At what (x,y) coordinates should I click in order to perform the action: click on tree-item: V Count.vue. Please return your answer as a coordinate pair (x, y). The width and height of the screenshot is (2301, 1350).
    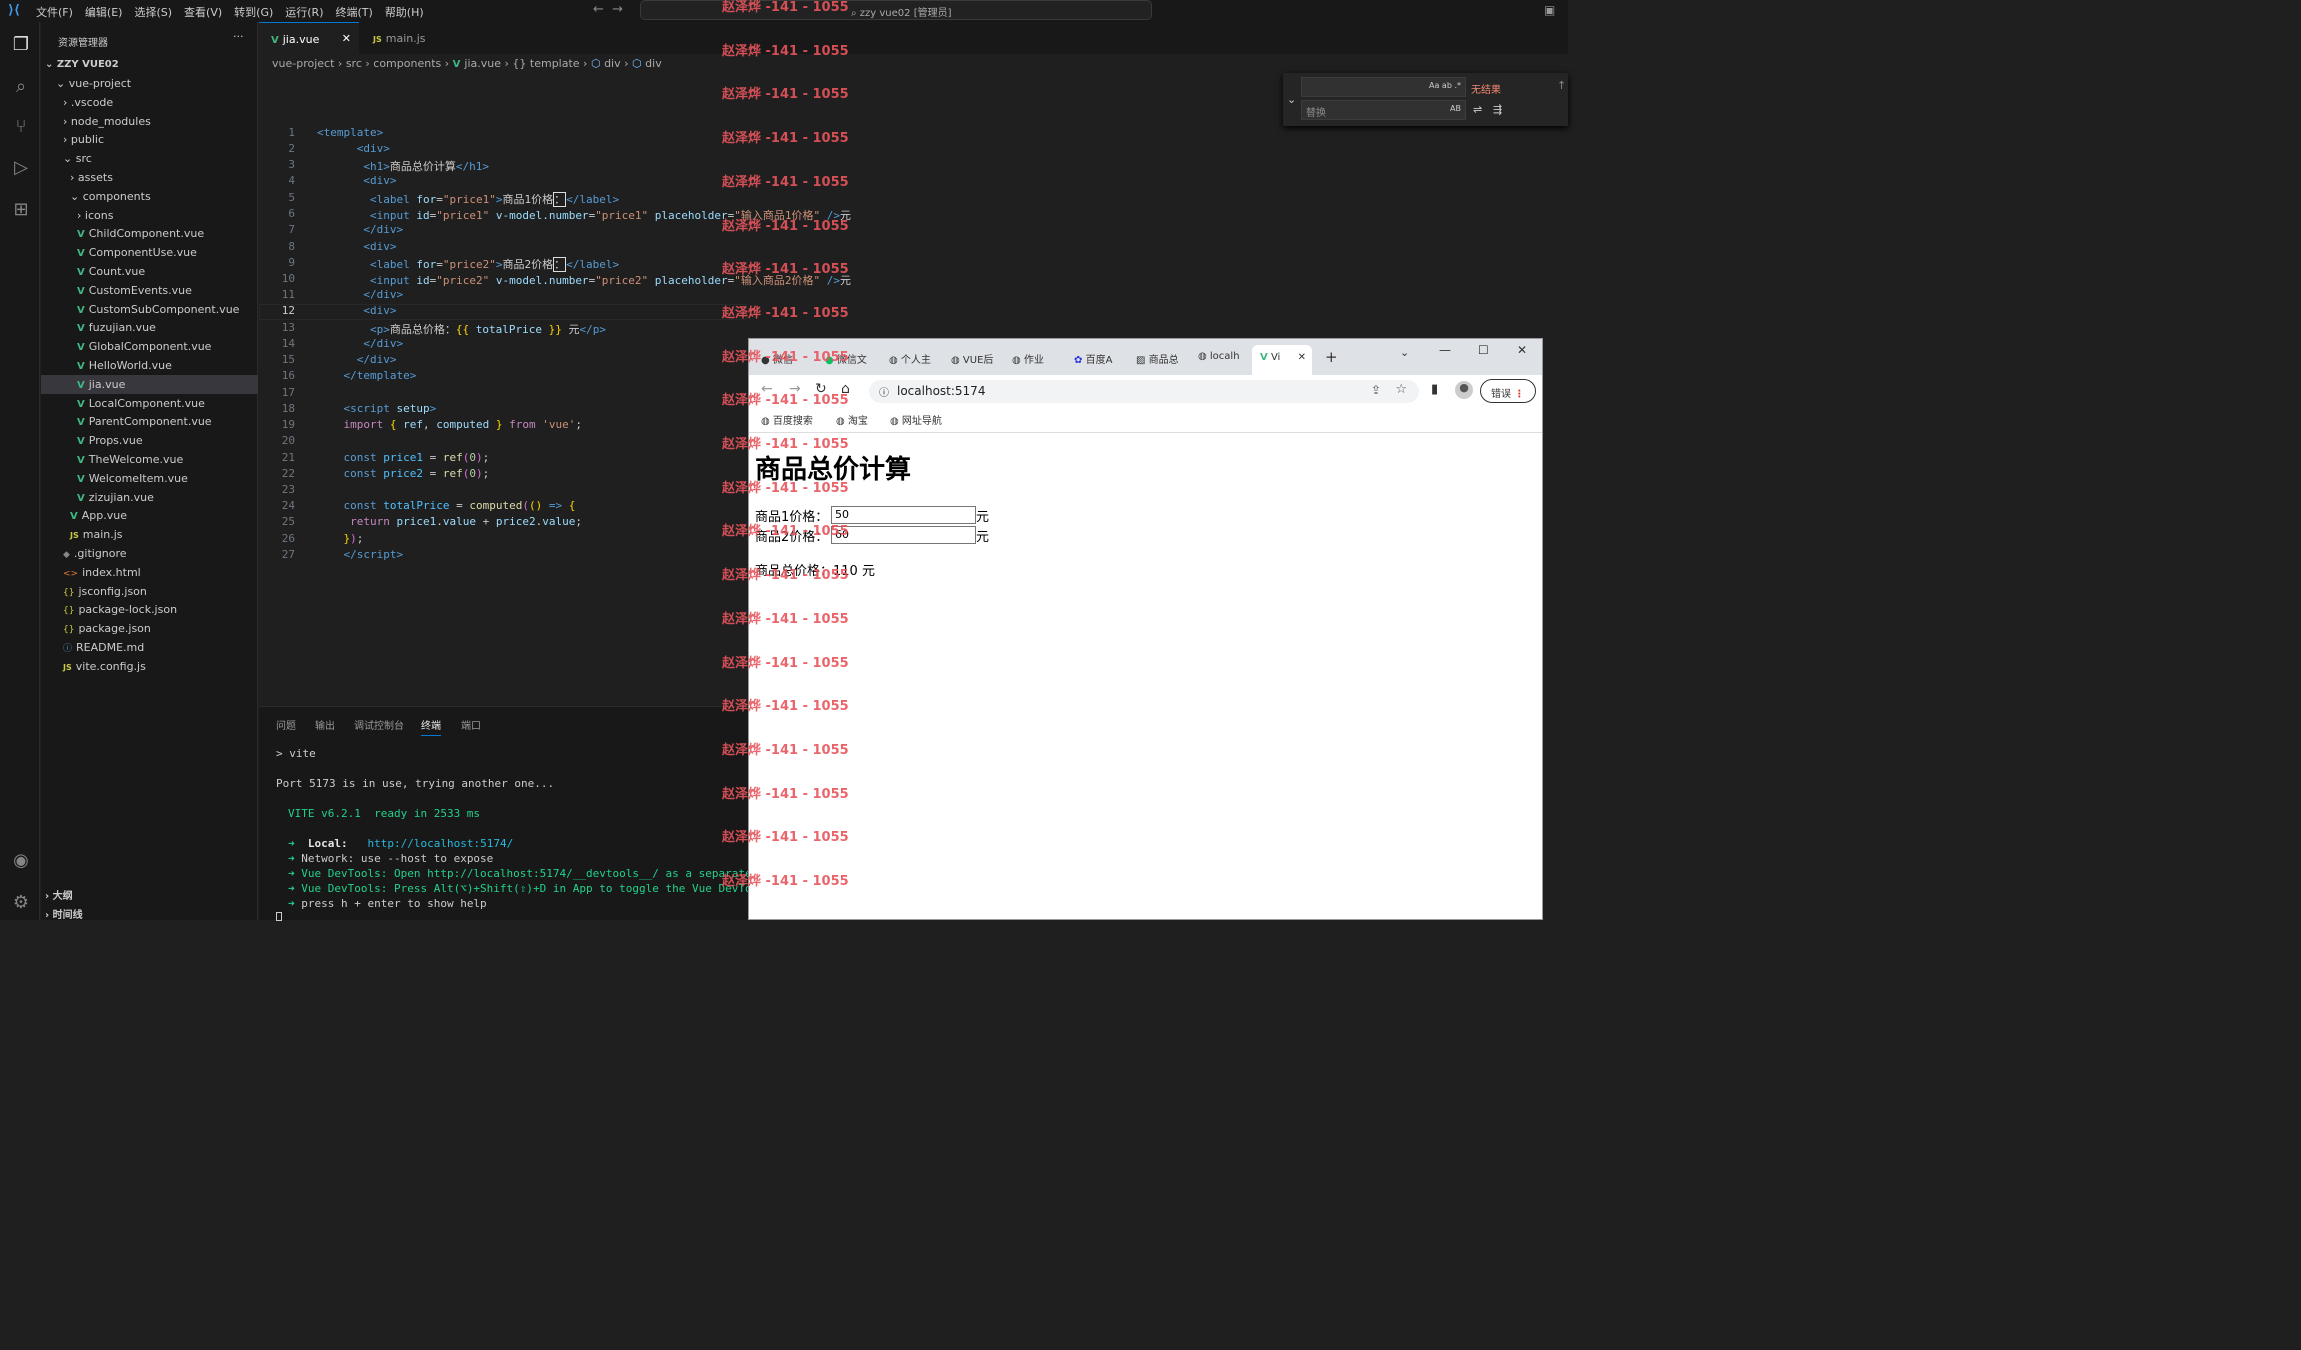
    Looking at the image, I should click on (149, 271).